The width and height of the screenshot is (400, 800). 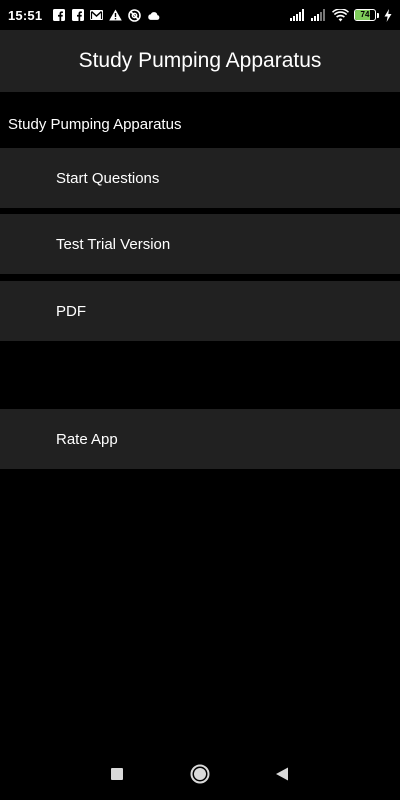 What do you see at coordinates (97, 15) in the screenshot?
I see `gmail-icon` at bounding box center [97, 15].